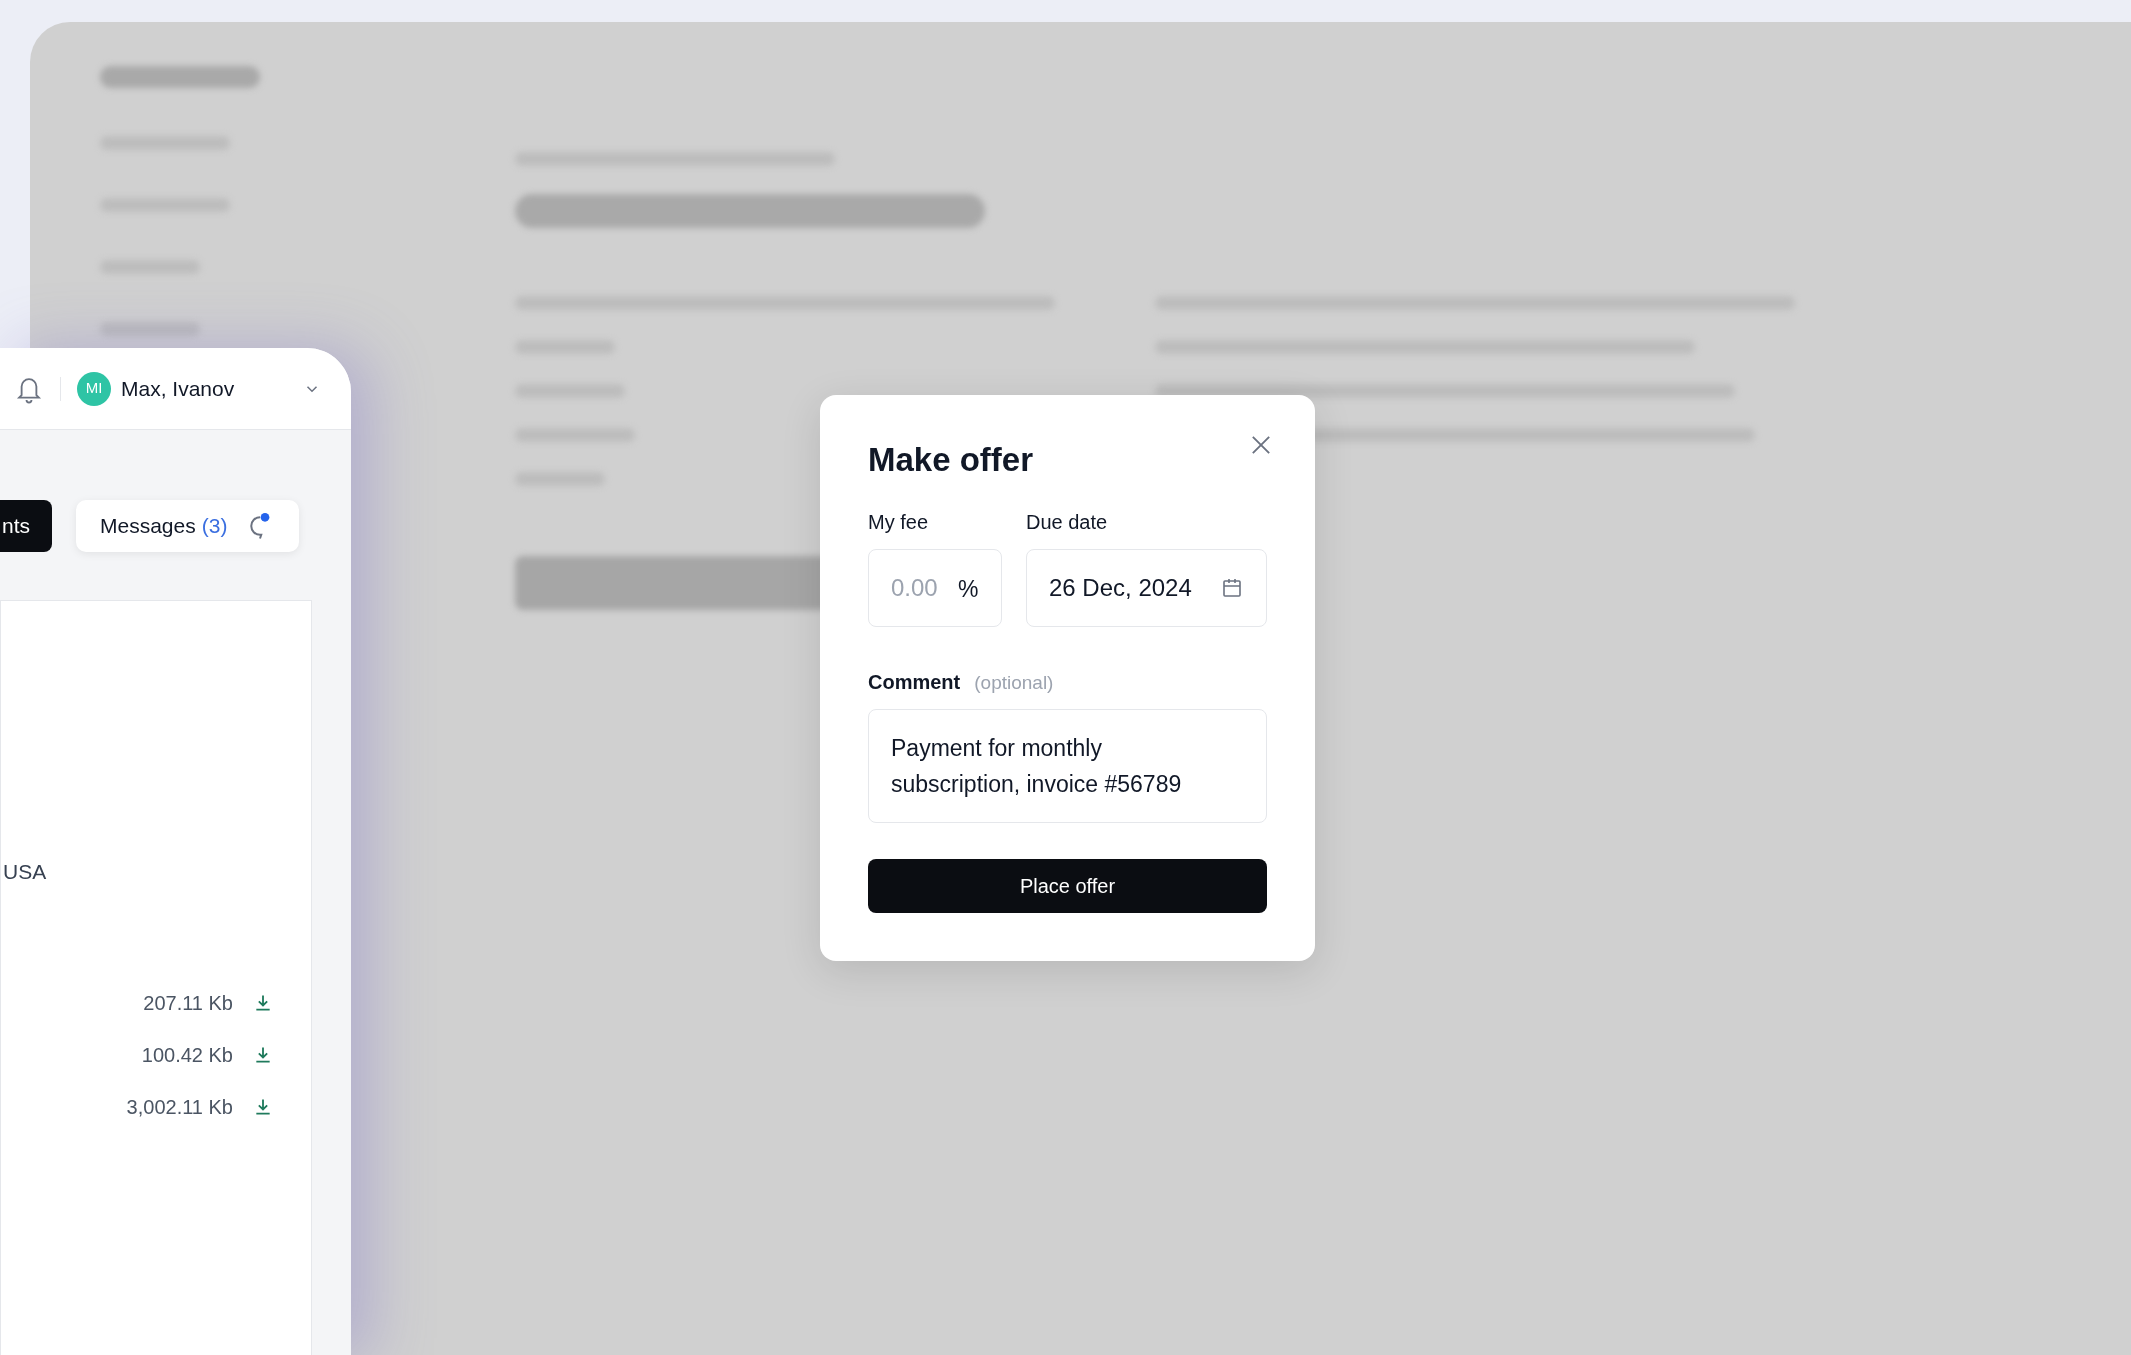 Image resolution: width=2131 pixels, height=1355 pixels. What do you see at coordinates (26, 526) in the screenshot?
I see `tab: nts` at bounding box center [26, 526].